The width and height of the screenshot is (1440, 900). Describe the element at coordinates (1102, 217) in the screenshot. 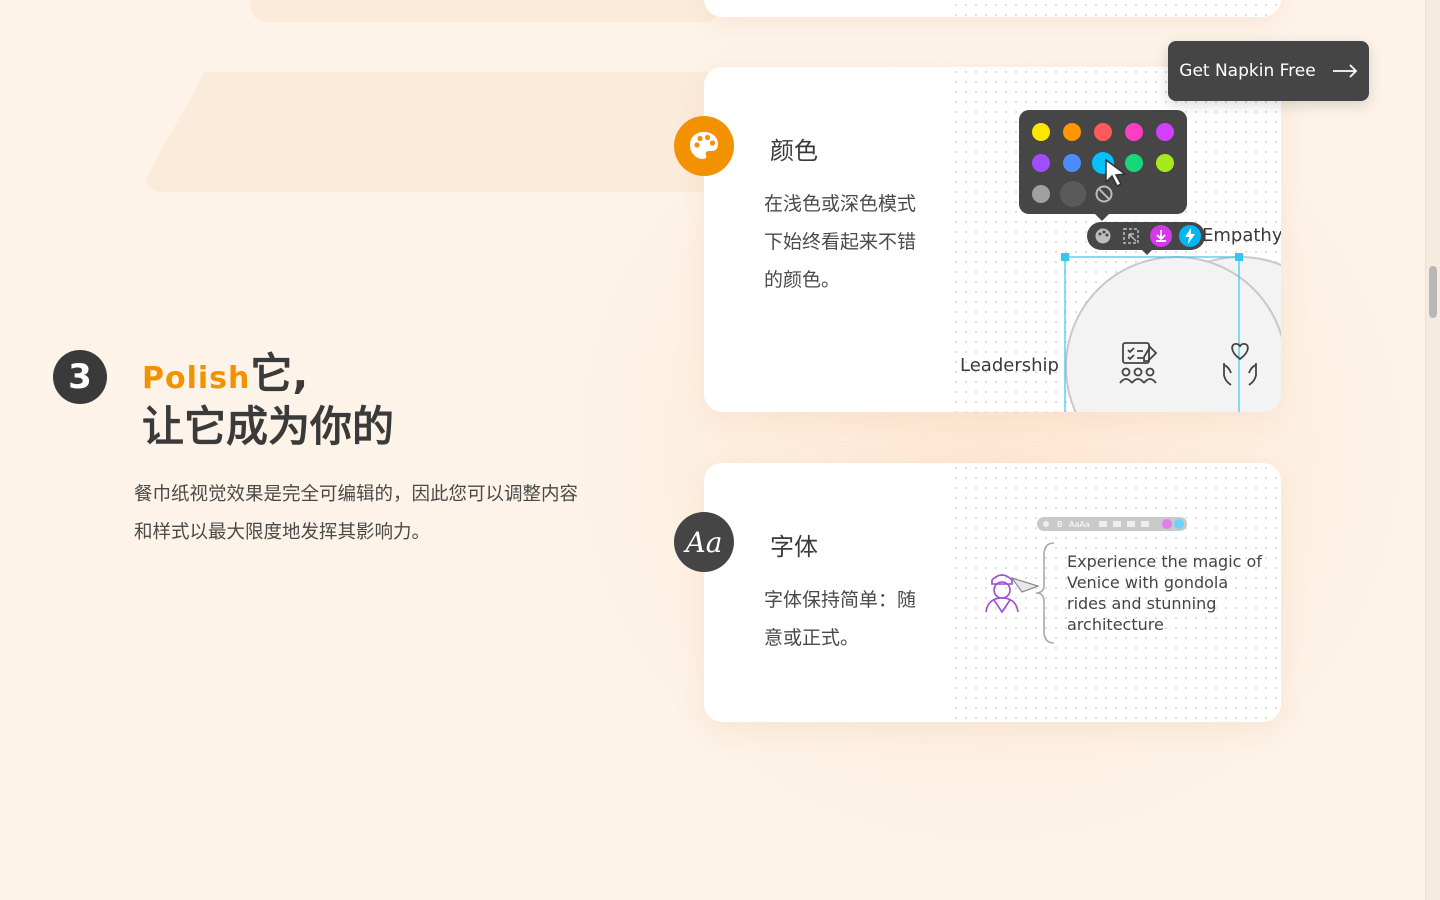

I see `popup-pointer` at that location.